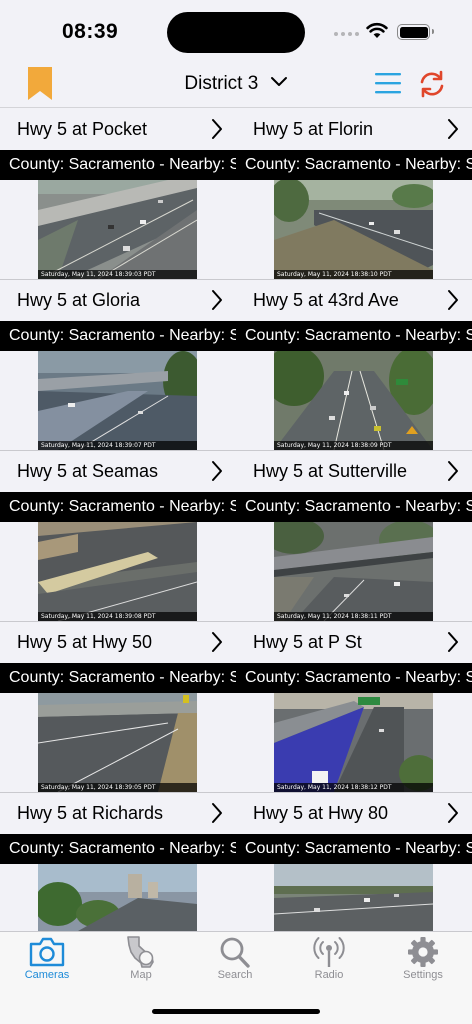 The image size is (472, 1024). Describe the element at coordinates (313, 129) in the screenshot. I see `camera-name: Hwy 5 at Florin` at that location.